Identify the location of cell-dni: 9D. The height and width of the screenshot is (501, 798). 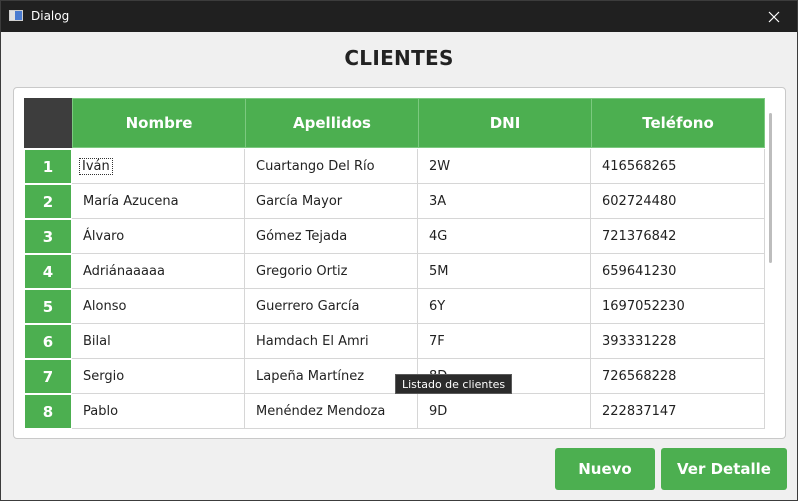
(504, 411).